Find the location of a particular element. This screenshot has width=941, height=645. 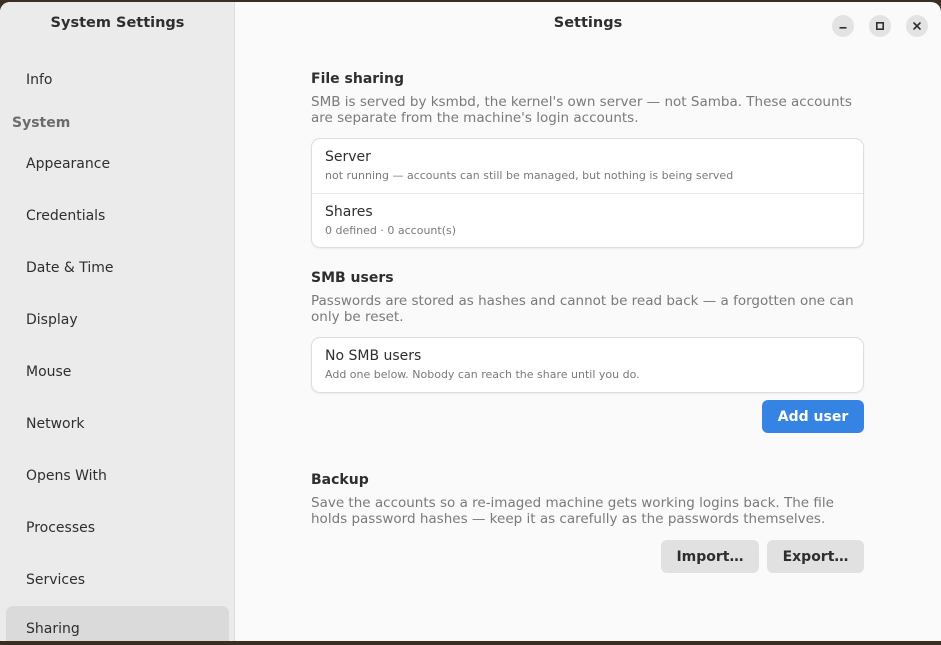

sidebar-item-opens-with: Opens With is located at coordinates (117, 476).